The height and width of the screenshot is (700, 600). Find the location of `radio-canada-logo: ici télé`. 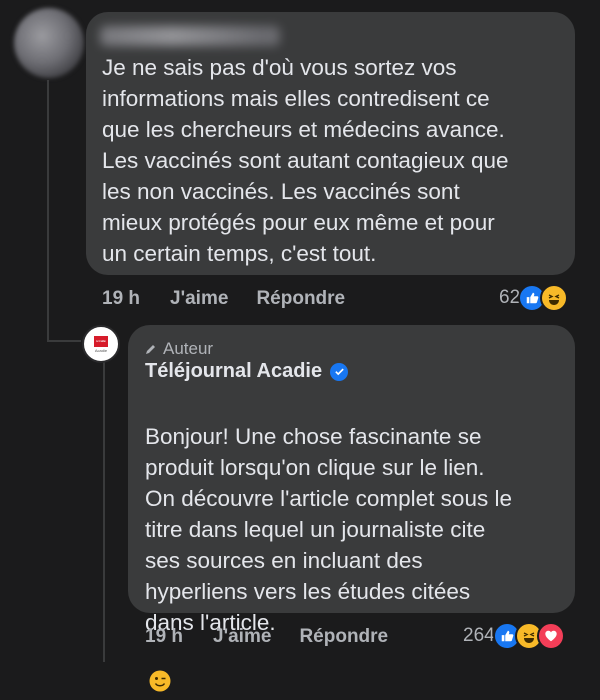

radio-canada-logo: ici télé is located at coordinates (101, 341).